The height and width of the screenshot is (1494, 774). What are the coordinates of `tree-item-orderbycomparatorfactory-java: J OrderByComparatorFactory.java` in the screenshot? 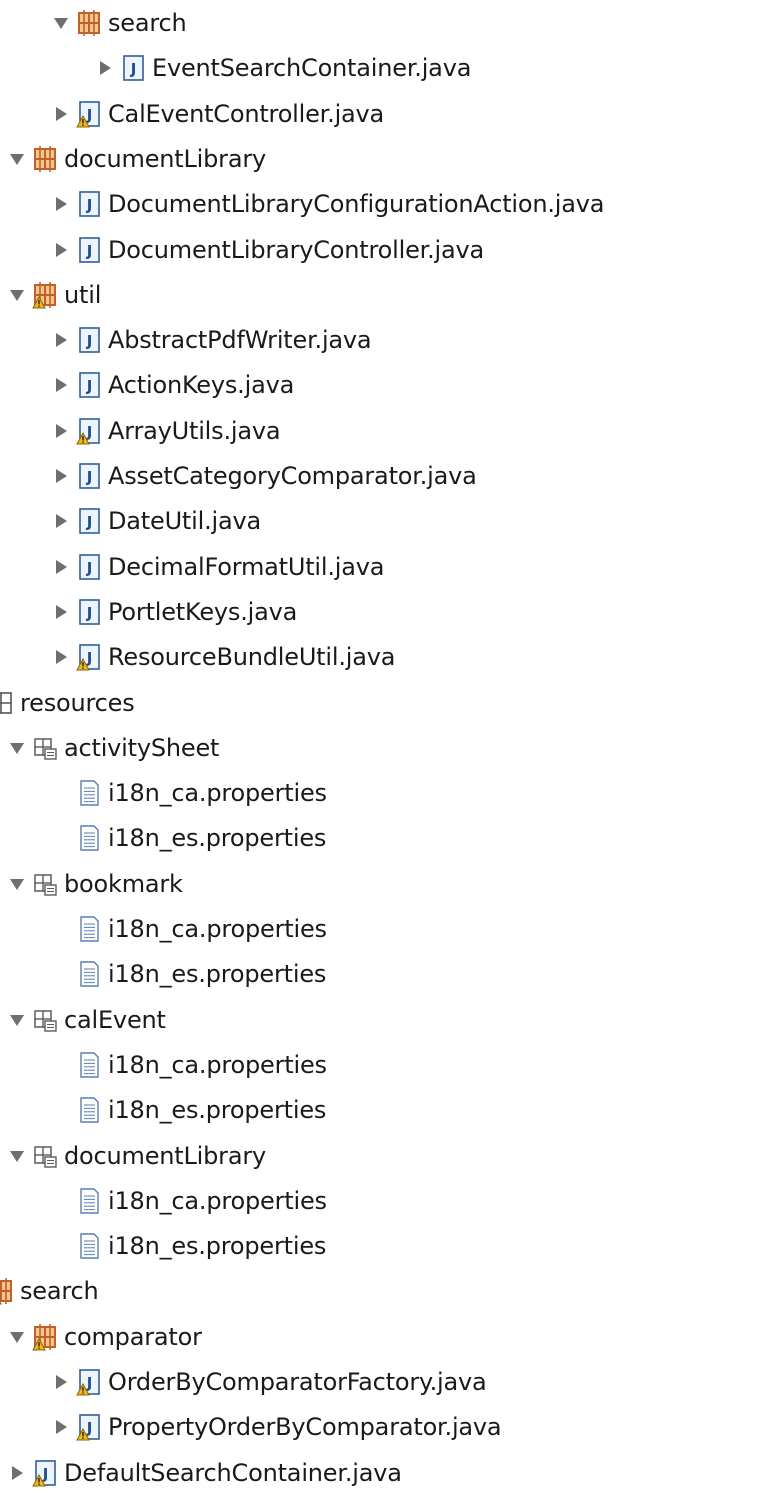 It's located at (269, 1382).